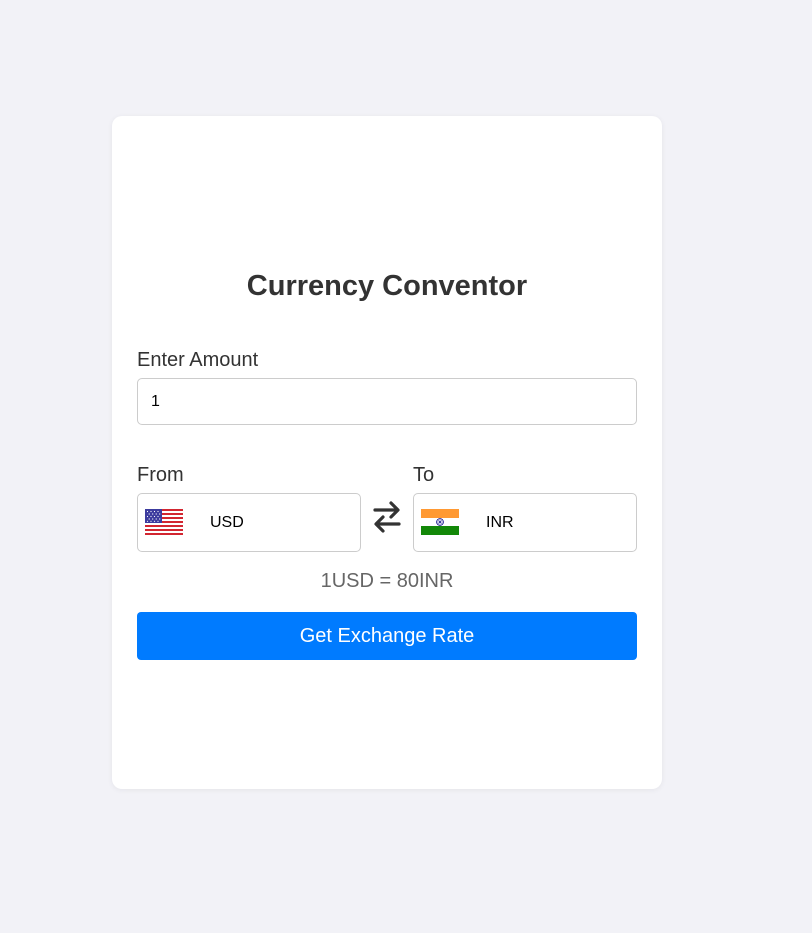  Describe the element at coordinates (249, 522) in the screenshot. I see `from-currency-select: USD` at that location.